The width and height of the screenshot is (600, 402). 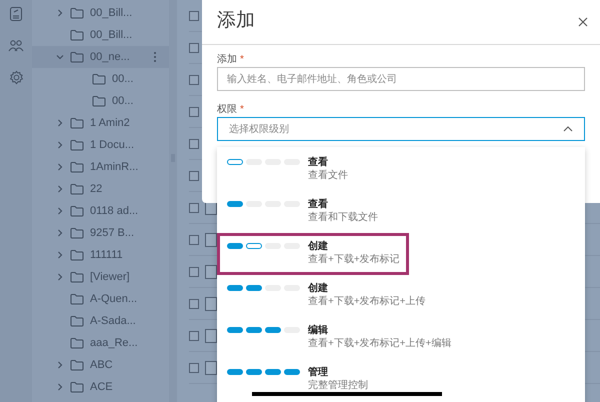 I want to click on tree-item: ACE, so click(x=100, y=387).